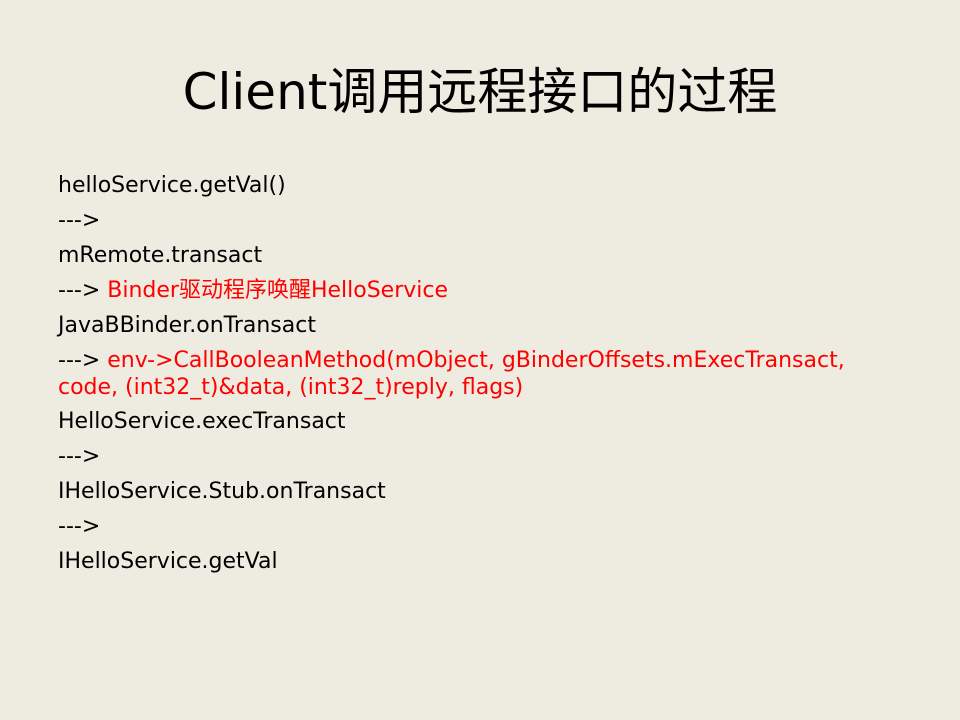 This screenshot has width=960, height=720. I want to click on slide-title: Client调用远程接口的过程, so click(480, 92).